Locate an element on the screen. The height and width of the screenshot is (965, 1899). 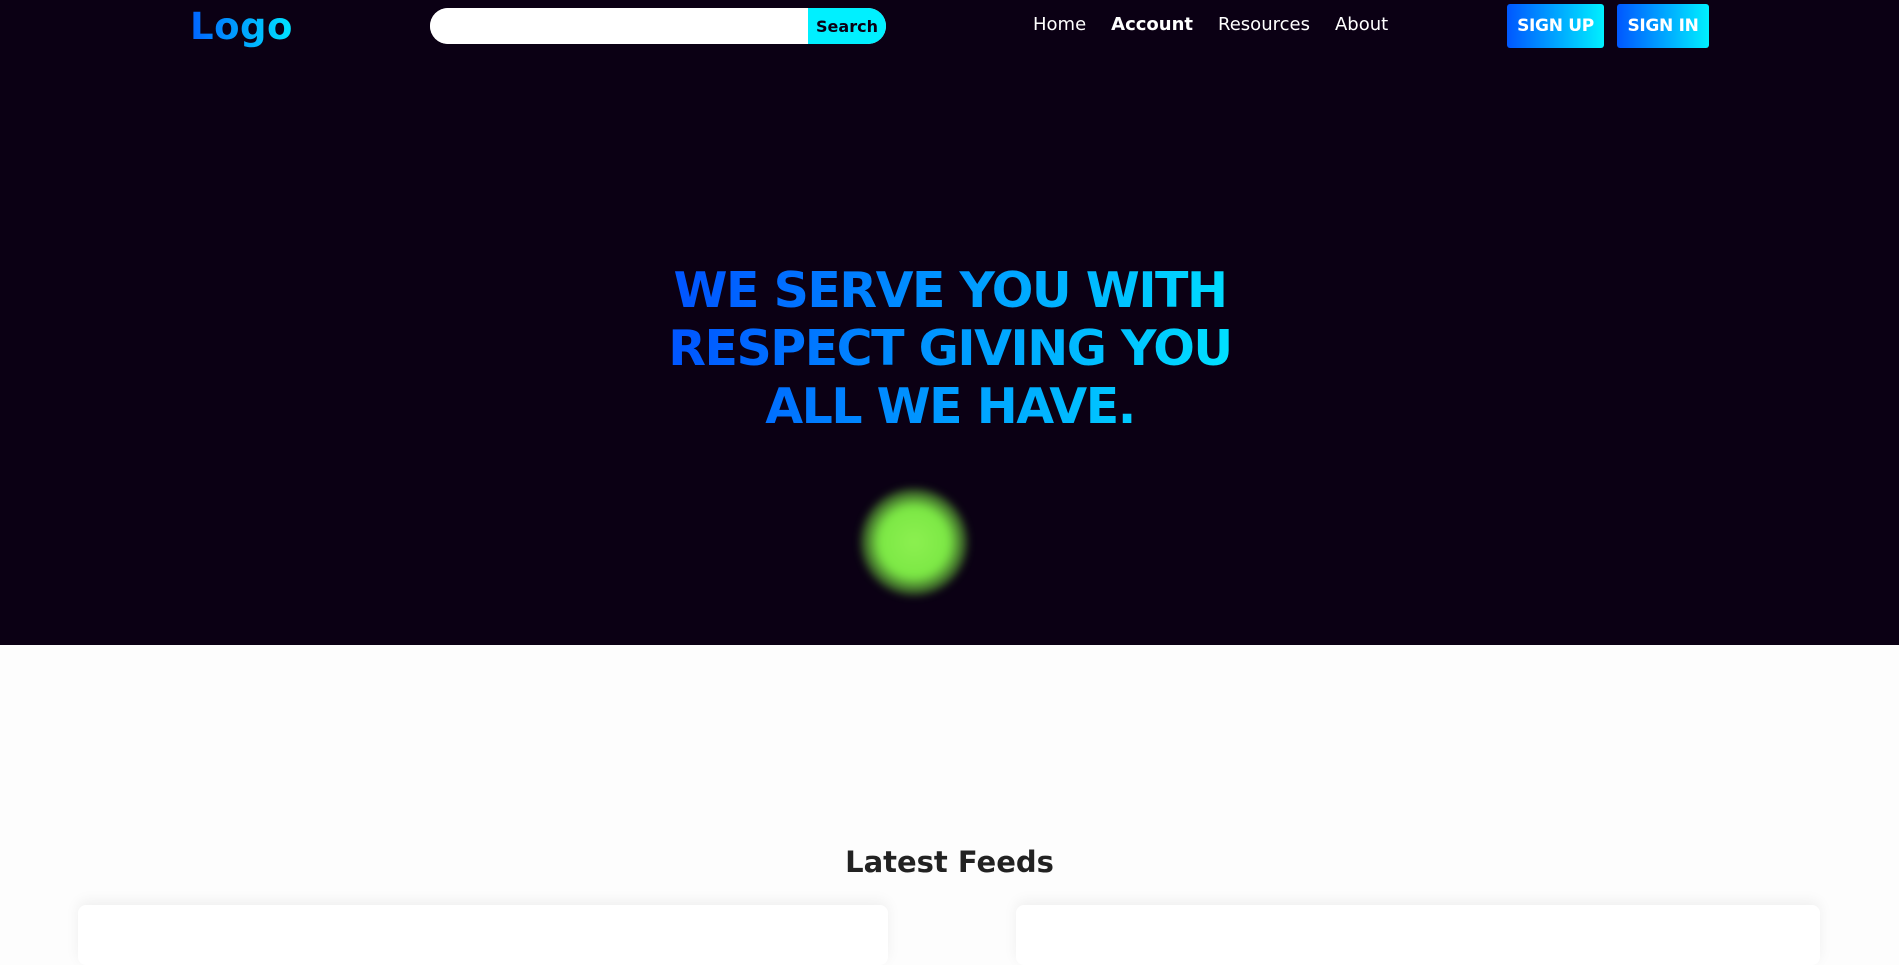
logo: Logo is located at coordinates (241, 27).